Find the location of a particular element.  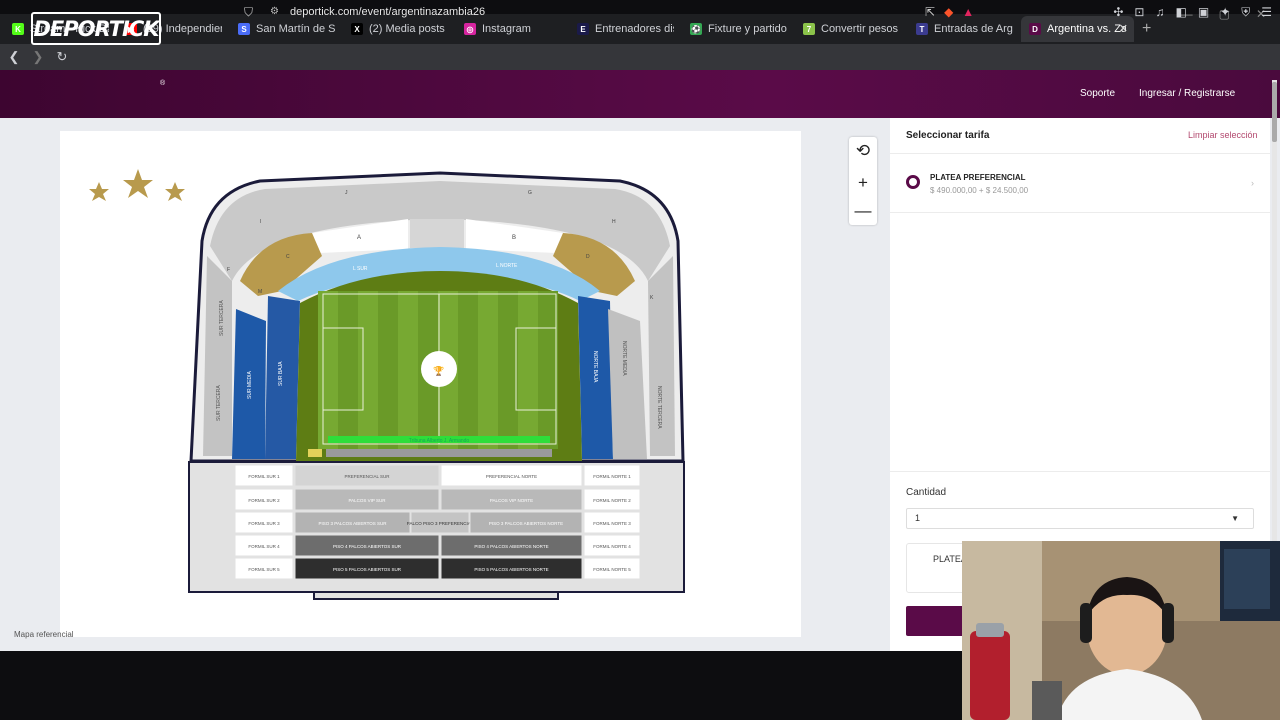

media-icon: ♫ is located at coordinates (1159, 12).